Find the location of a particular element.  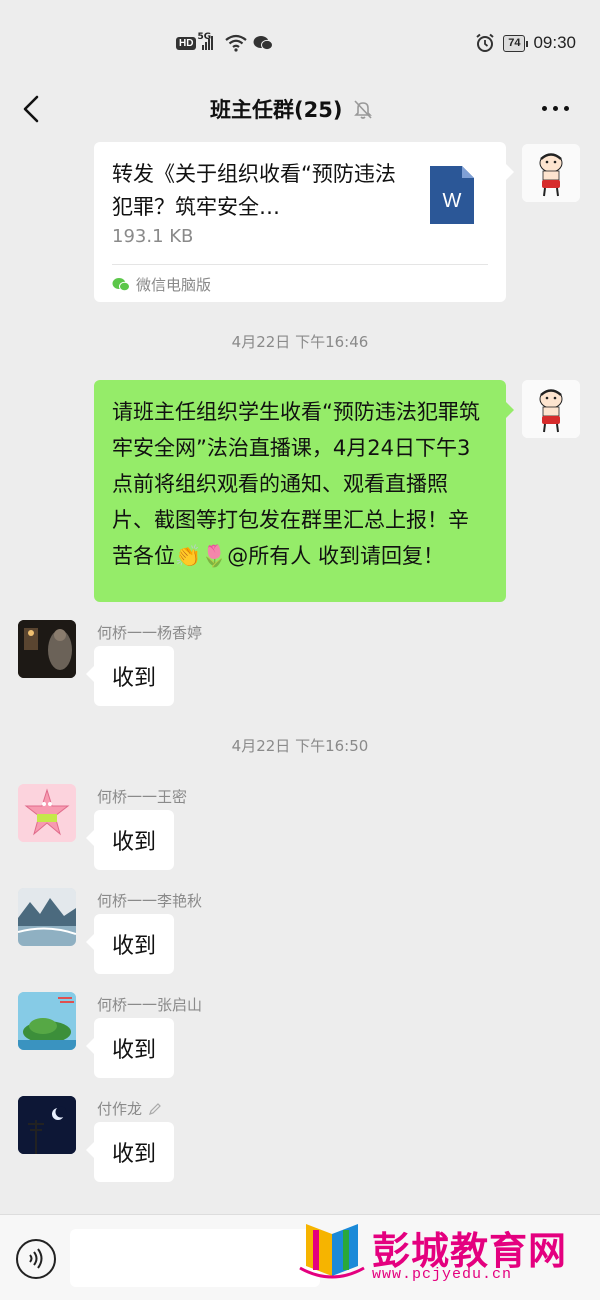

more-options-button is located at coordinates (558, 108).